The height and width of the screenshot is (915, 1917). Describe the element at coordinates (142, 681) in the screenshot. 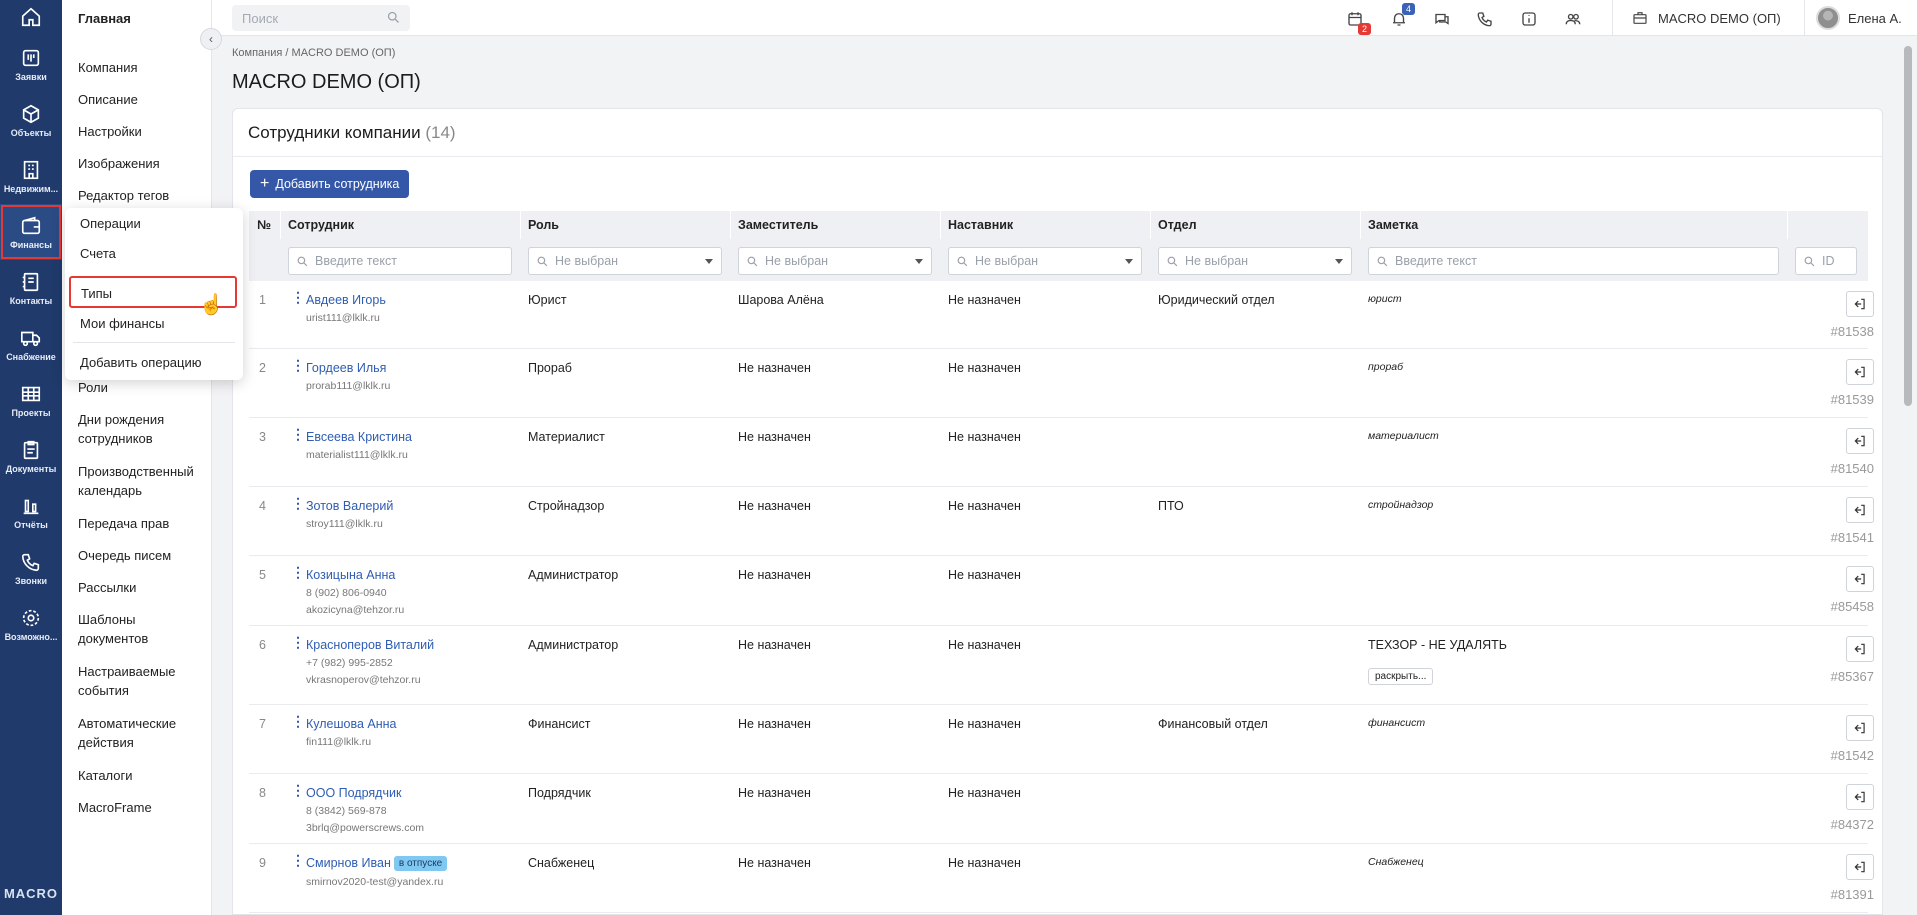

I see `submenu-item-custom-events: Настраиваемые события` at that location.